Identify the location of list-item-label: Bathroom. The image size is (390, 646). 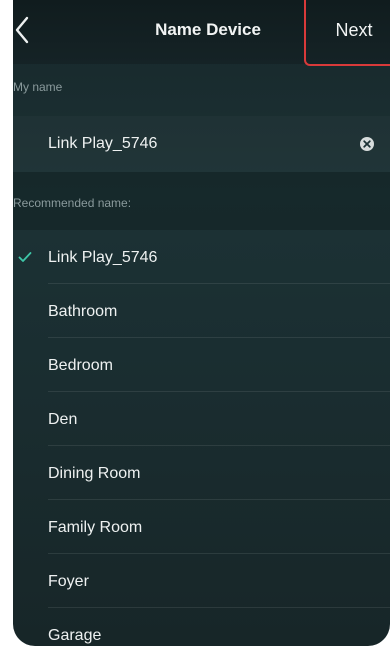
(83, 311).